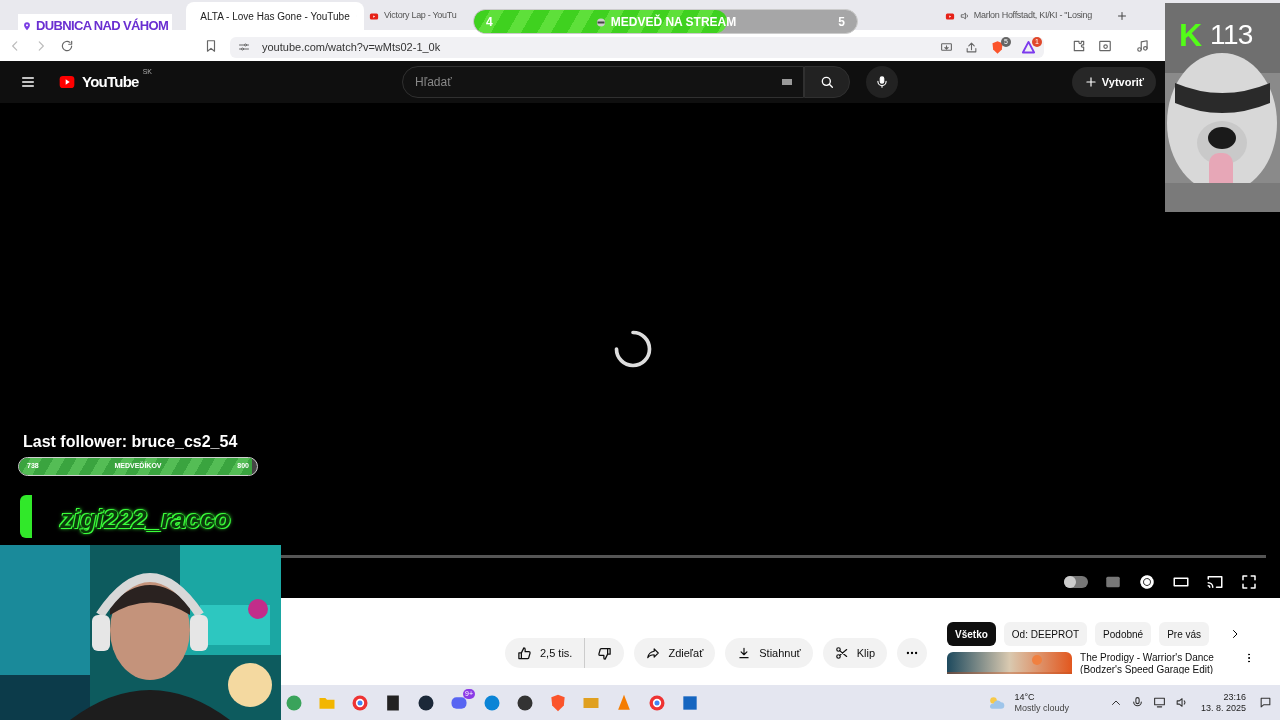 Image resolution: width=1280 pixels, height=720 pixels. I want to click on filter-chip: Od: DEEPROT, so click(1045, 634).